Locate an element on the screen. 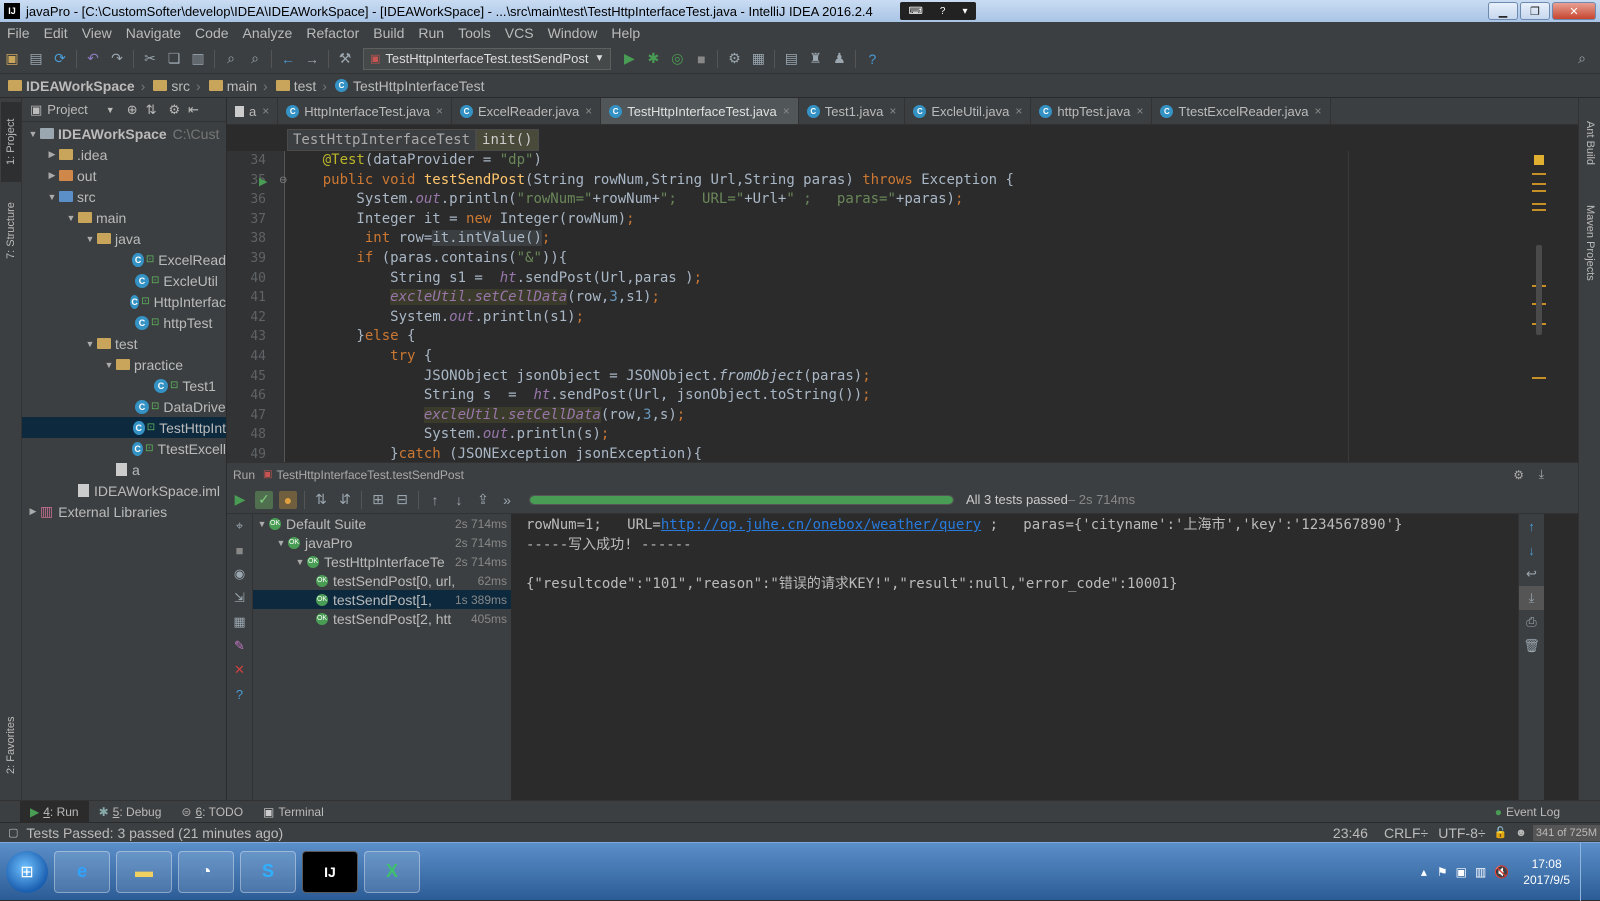 This screenshot has width=1600, height=901. menu-window: Window is located at coordinates (573, 33).